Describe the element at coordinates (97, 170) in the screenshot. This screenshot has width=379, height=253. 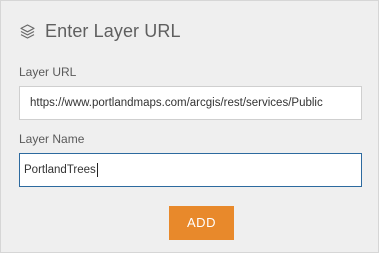
I see `text-cursor` at that location.